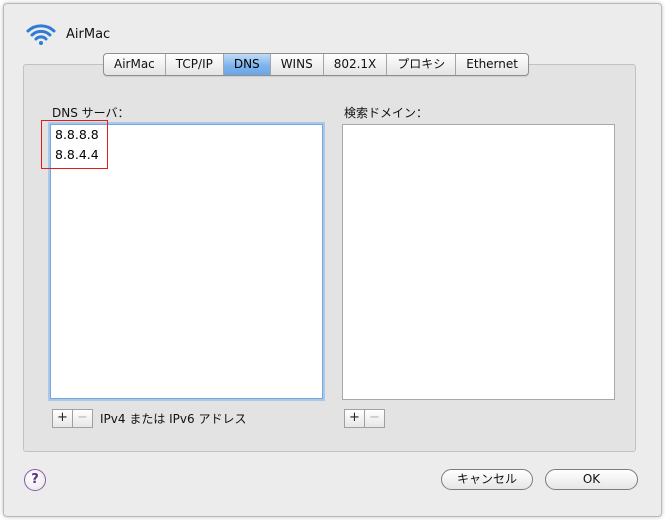 The height and width of the screenshot is (520, 665). Describe the element at coordinates (356, 64) in the screenshot. I see `tab-8021x: 802.1X` at that location.